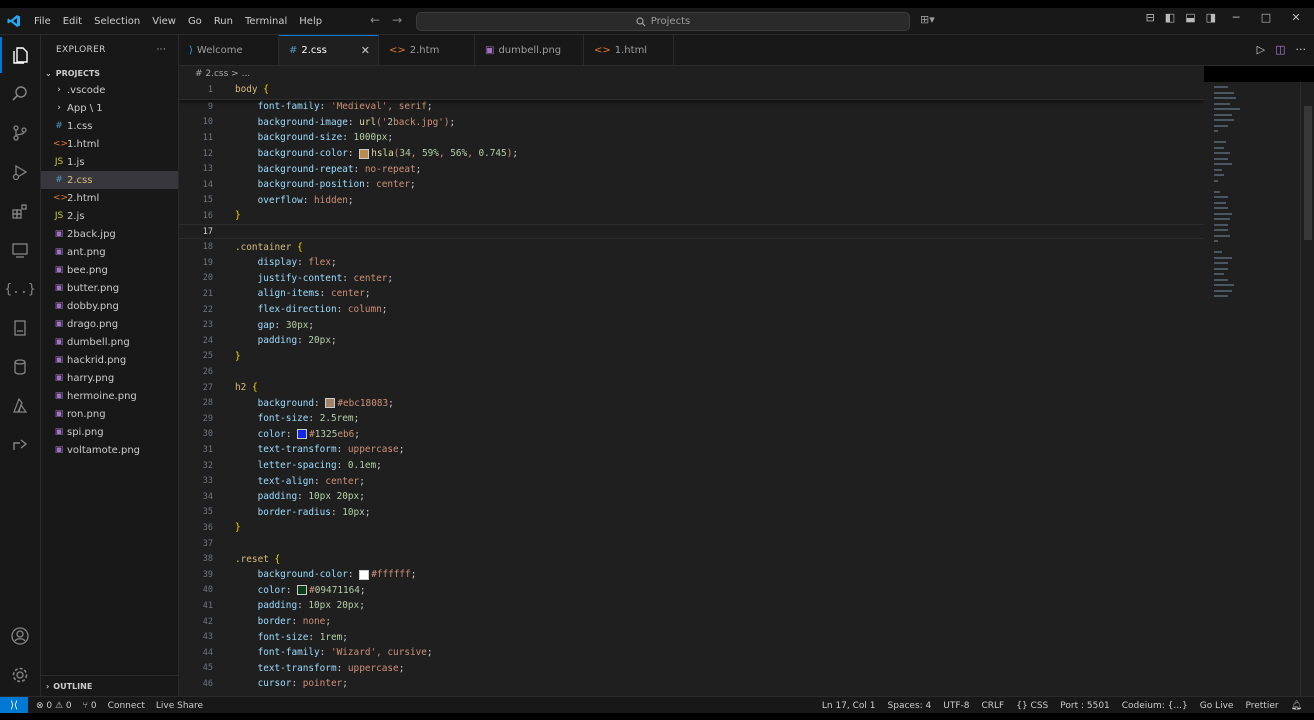 The image size is (1314, 720). I want to click on editor-scrollbar, so click(1307, 389).